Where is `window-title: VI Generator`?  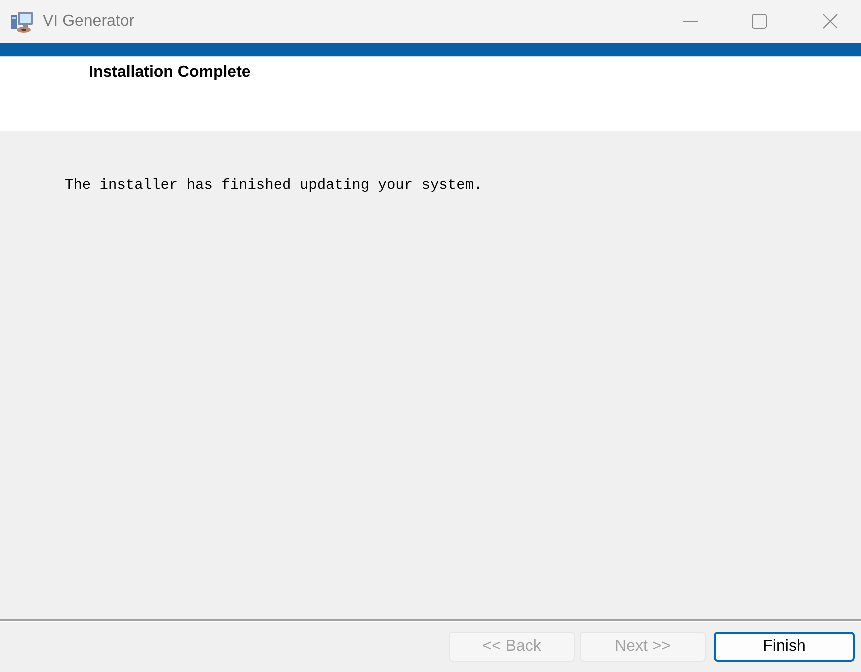
window-title: VI Generator is located at coordinates (89, 21).